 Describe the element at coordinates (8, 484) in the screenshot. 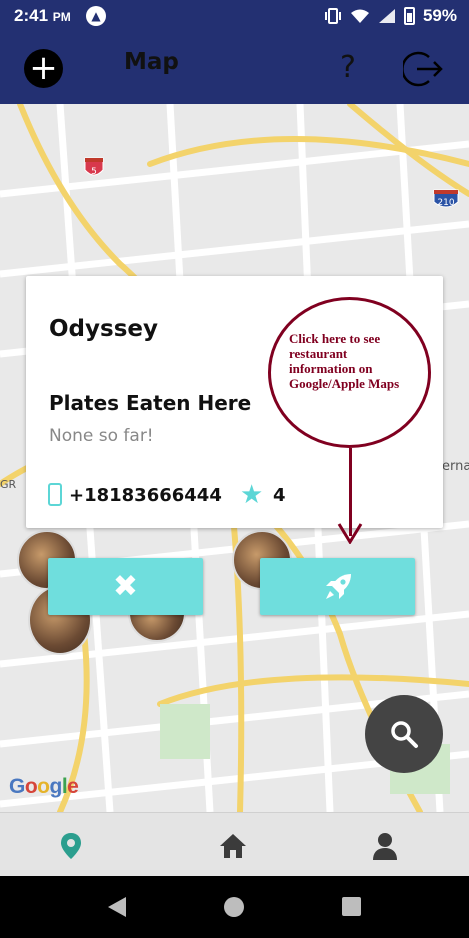

I see `map-place-label-left: GR` at that location.